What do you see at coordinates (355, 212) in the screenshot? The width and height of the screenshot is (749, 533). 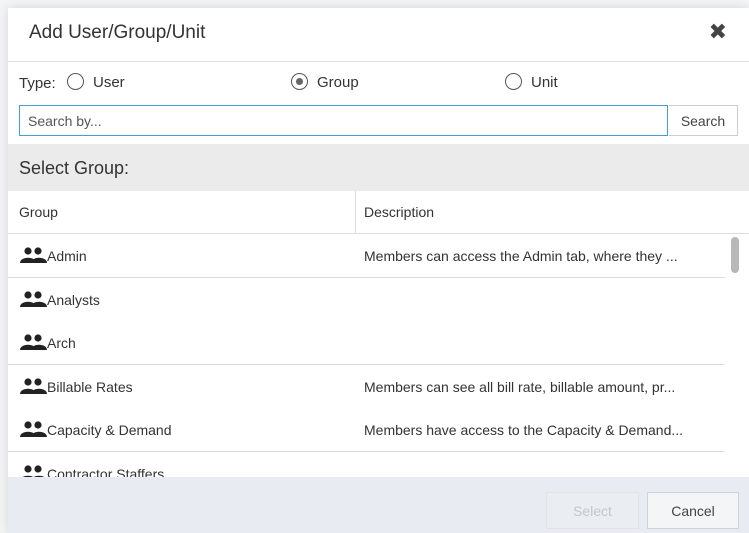 I see `column-divider` at bounding box center [355, 212].